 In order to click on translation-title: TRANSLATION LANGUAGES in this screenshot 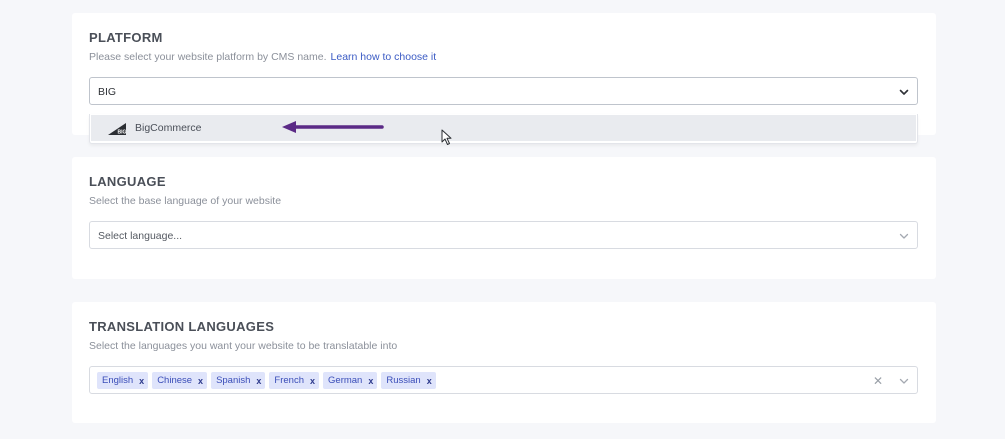, I will do `click(182, 326)`.